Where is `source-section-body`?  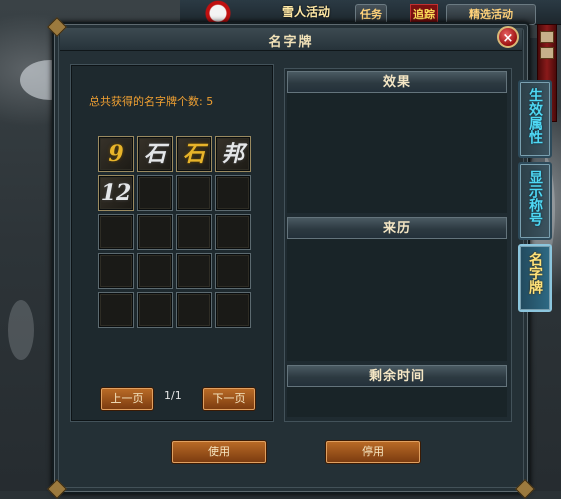 source-section-body is located at coordinates (397, 300).